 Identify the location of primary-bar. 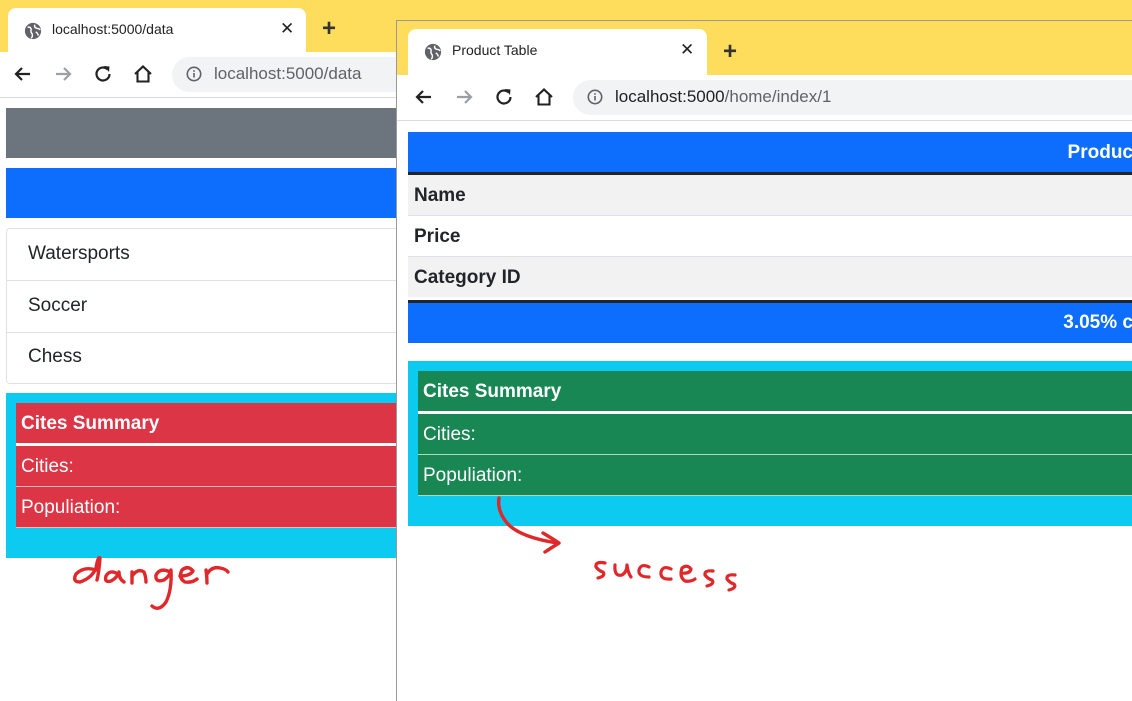
(206, 193).